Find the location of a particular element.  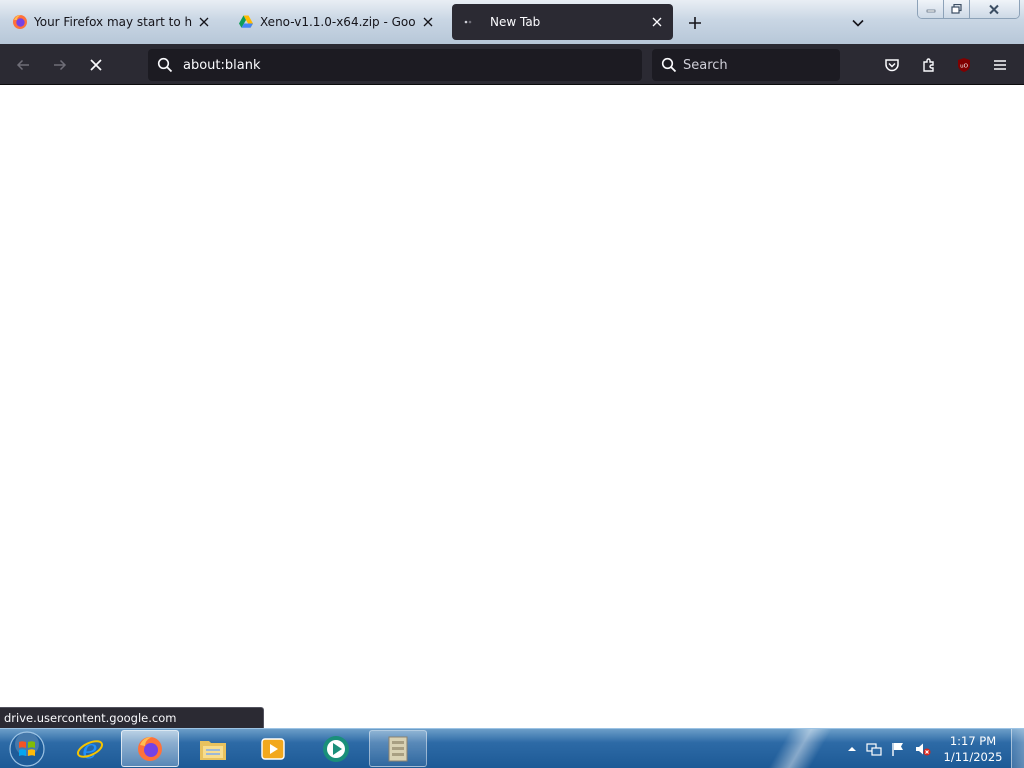

taskbar-file-explorer is located at coordinates (213, 748).